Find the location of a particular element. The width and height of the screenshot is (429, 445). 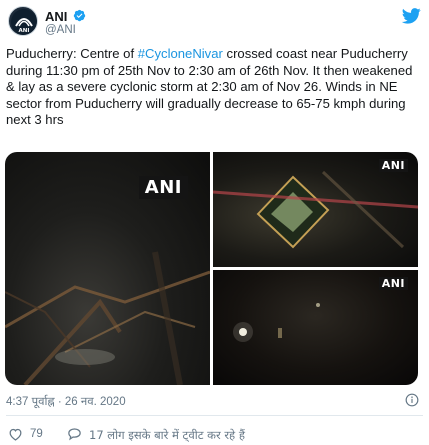

media-photo-2: ANI is located at coordinates (315, 209).